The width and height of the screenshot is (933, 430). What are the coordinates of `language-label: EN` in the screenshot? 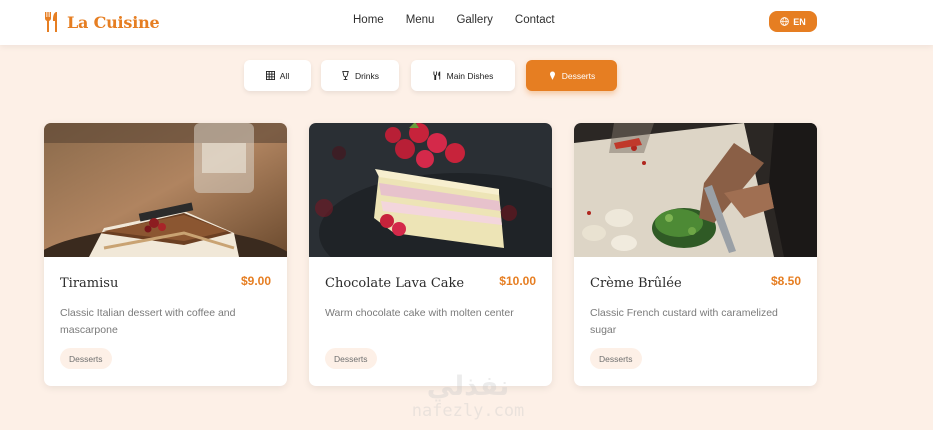 It's located at (799, 21).